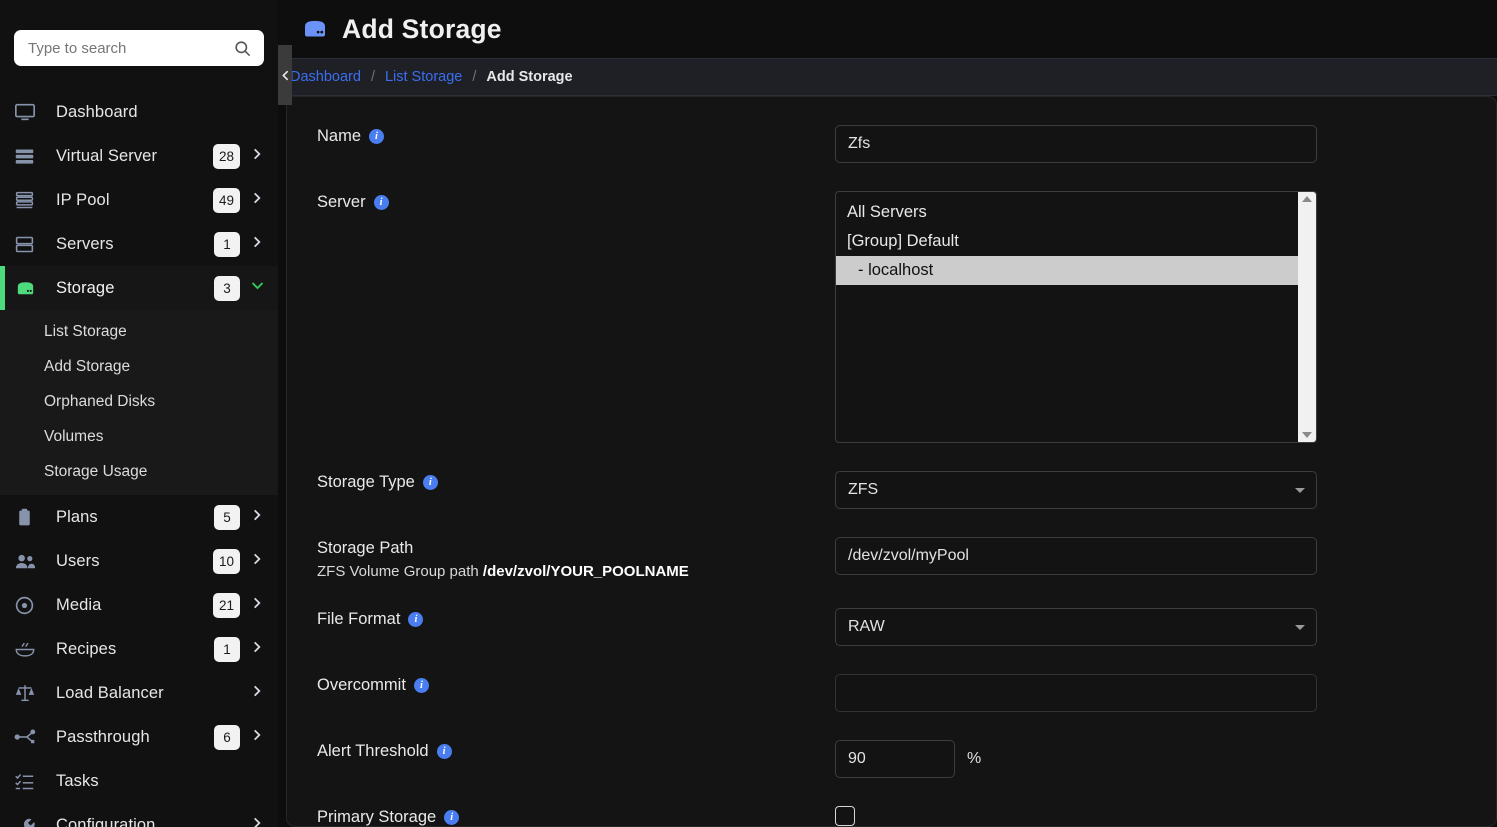  What do you see at coordinates (87, 366) in the screenshot?
I see `subitem-label: Add Storage` at bounding box center [87, 366].